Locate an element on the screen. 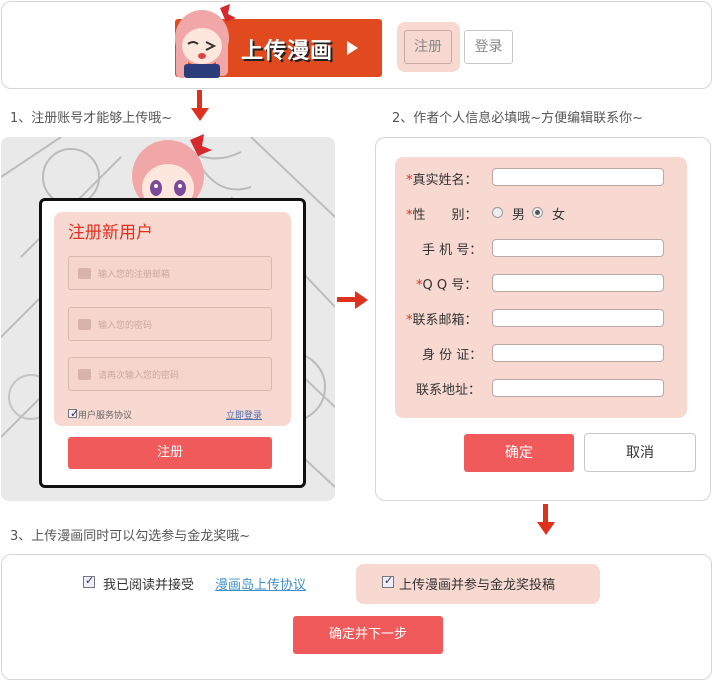 This screenshot has height=682, width=713. login-button: 登录 is located at coordinates (488, 47).